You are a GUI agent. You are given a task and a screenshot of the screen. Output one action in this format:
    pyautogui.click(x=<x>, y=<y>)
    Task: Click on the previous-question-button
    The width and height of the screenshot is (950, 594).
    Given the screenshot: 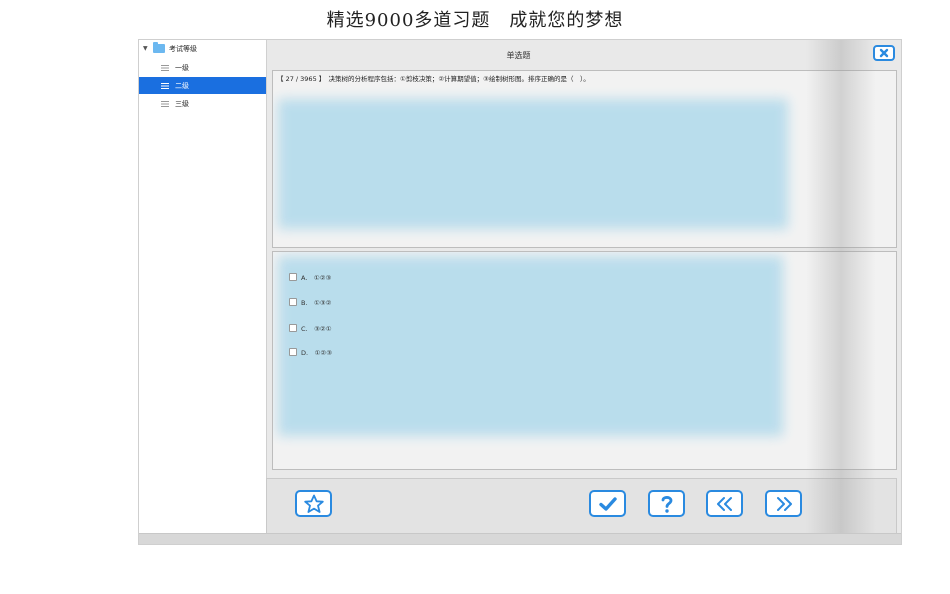 What is the action you would take?
    pyautogui.click(x=724, y=503)
    